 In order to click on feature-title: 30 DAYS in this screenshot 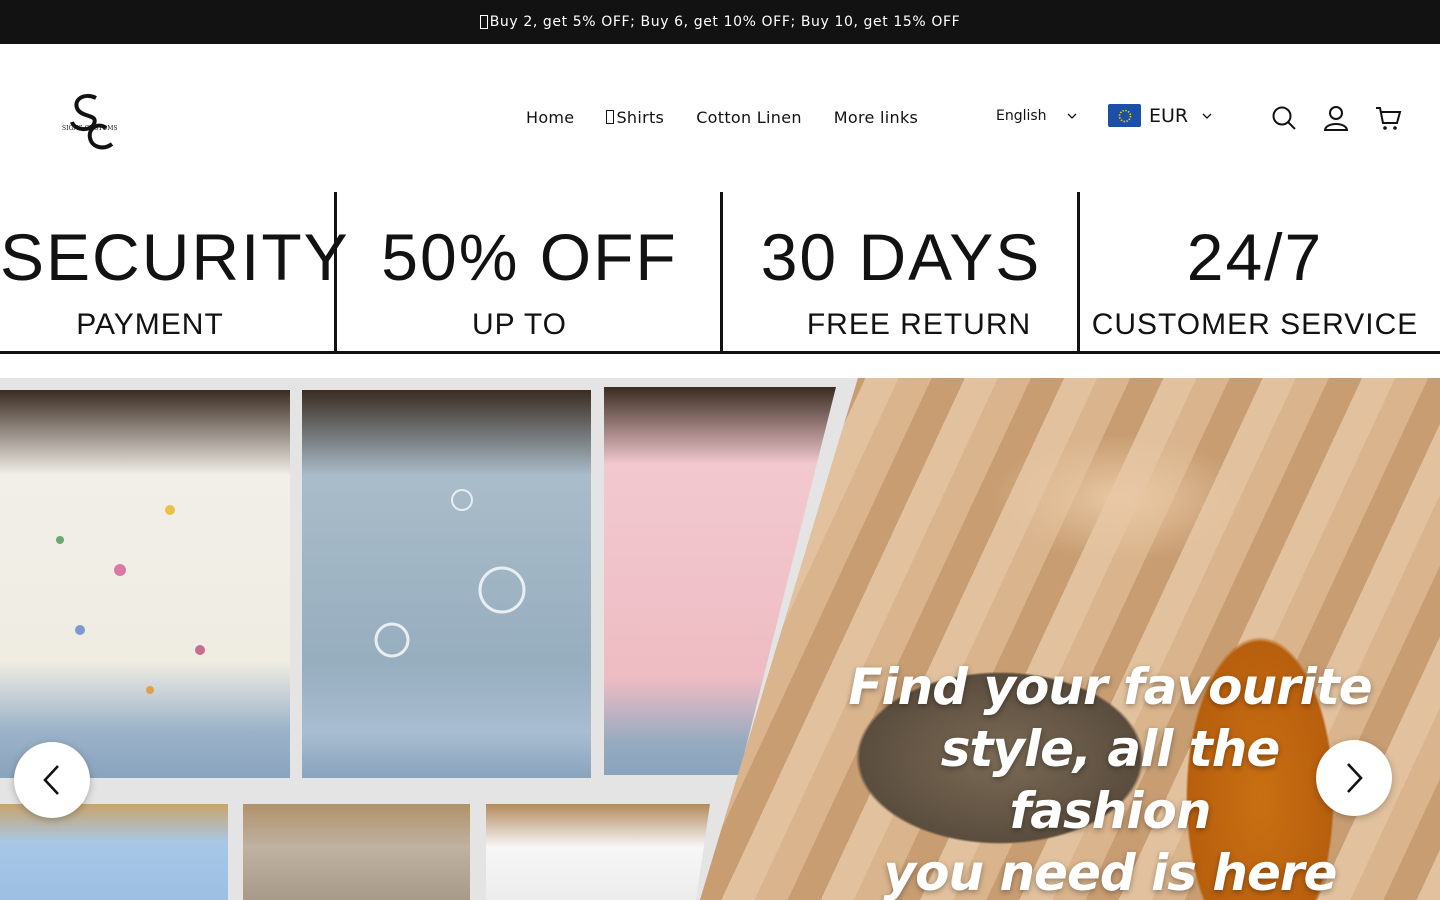, I will do `click(901, 257)`.